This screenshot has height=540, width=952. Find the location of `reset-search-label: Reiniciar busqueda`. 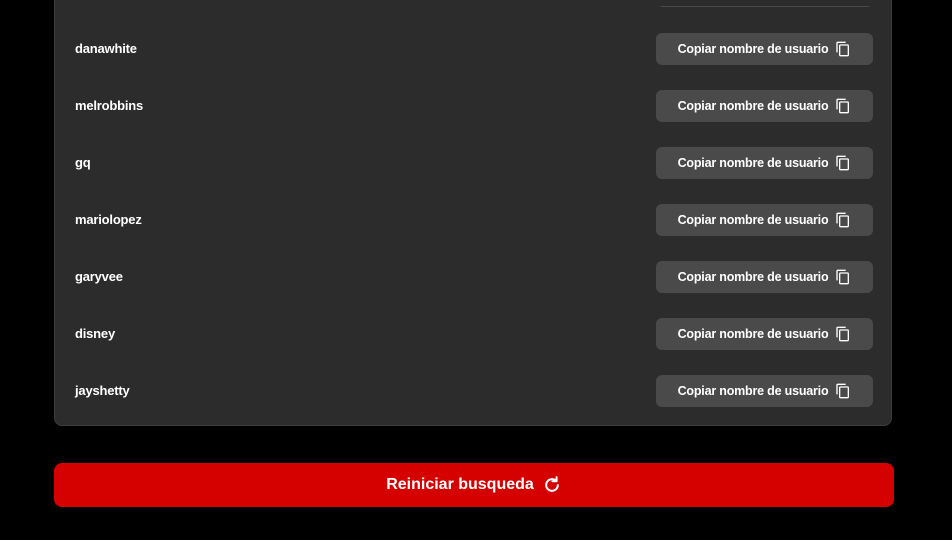

reset-search-label: Reiniciar busqueda is located at coordinates (460, 484).